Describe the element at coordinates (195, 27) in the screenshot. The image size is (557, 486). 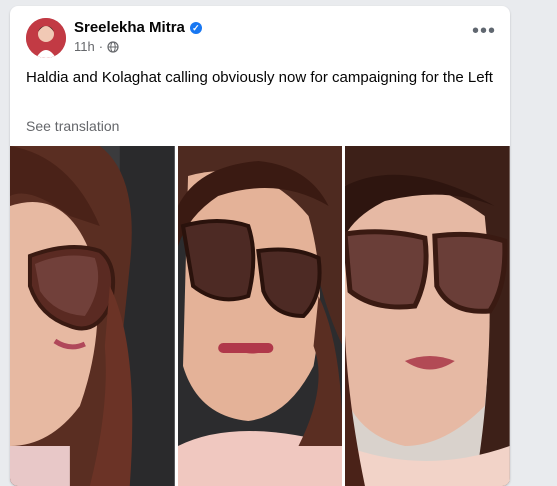
I see `verified-badge-icon: ✓` at that location.